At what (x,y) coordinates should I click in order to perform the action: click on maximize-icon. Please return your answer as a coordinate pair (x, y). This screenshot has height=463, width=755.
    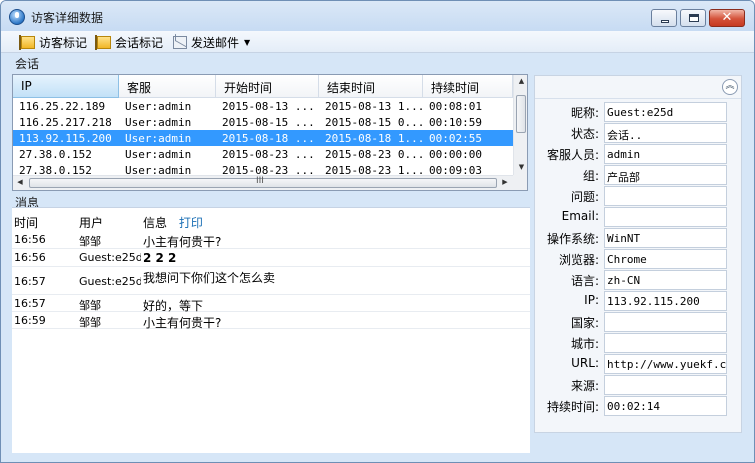
    Looking at the image, I should click on (694, 18).